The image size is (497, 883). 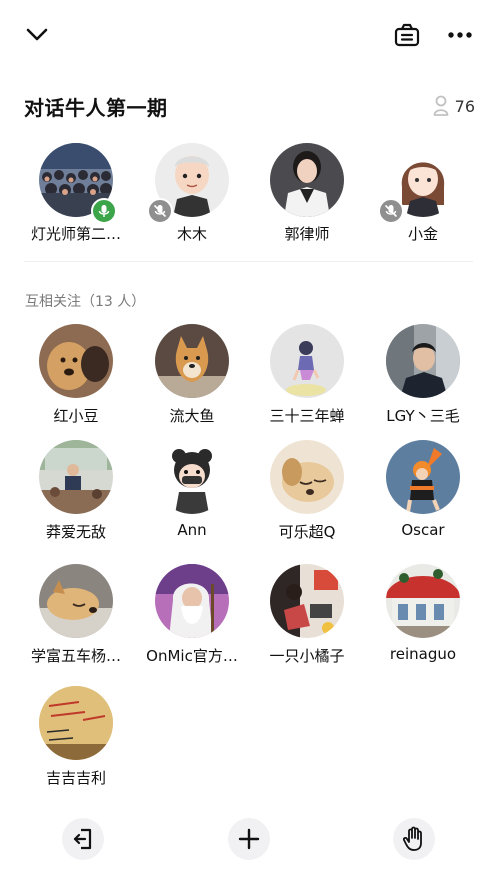 What do you see at coordinates (248, 261) in the screenshot?
I see `divider` at bounding box center [248, 261].